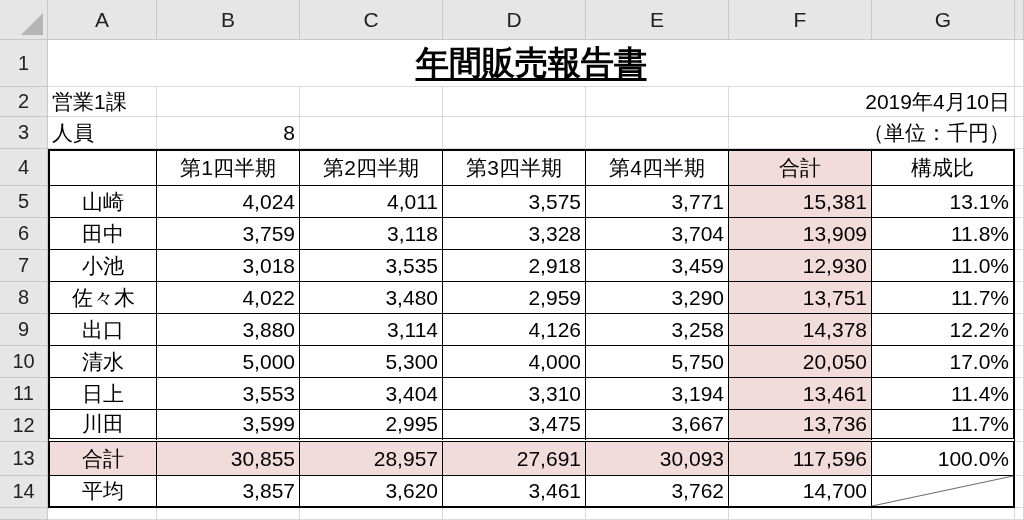 The height and width of the screenshot is (520, 1024). Describe the element at coordinates (514, 394) in the screenshot. I see `table-cell: 3,310` at that location.